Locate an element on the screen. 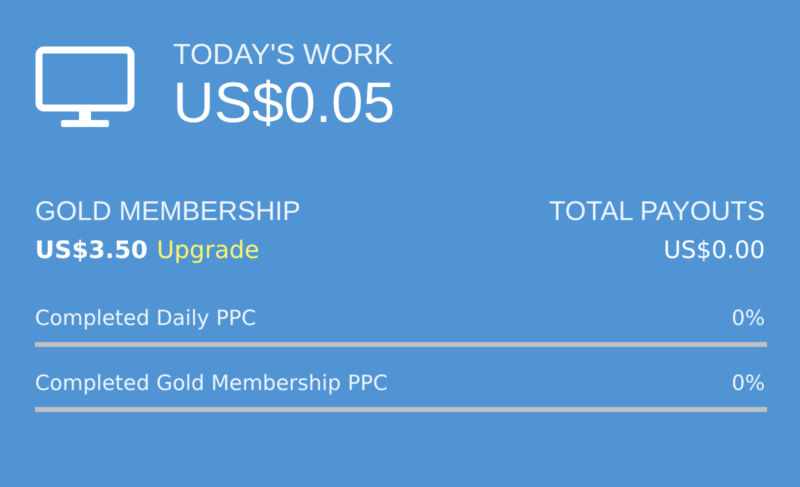 The height and width of the screenshot is (487, 800). payouts-title: TOTAL PAYOUTS is located at coordinates (656, 211).